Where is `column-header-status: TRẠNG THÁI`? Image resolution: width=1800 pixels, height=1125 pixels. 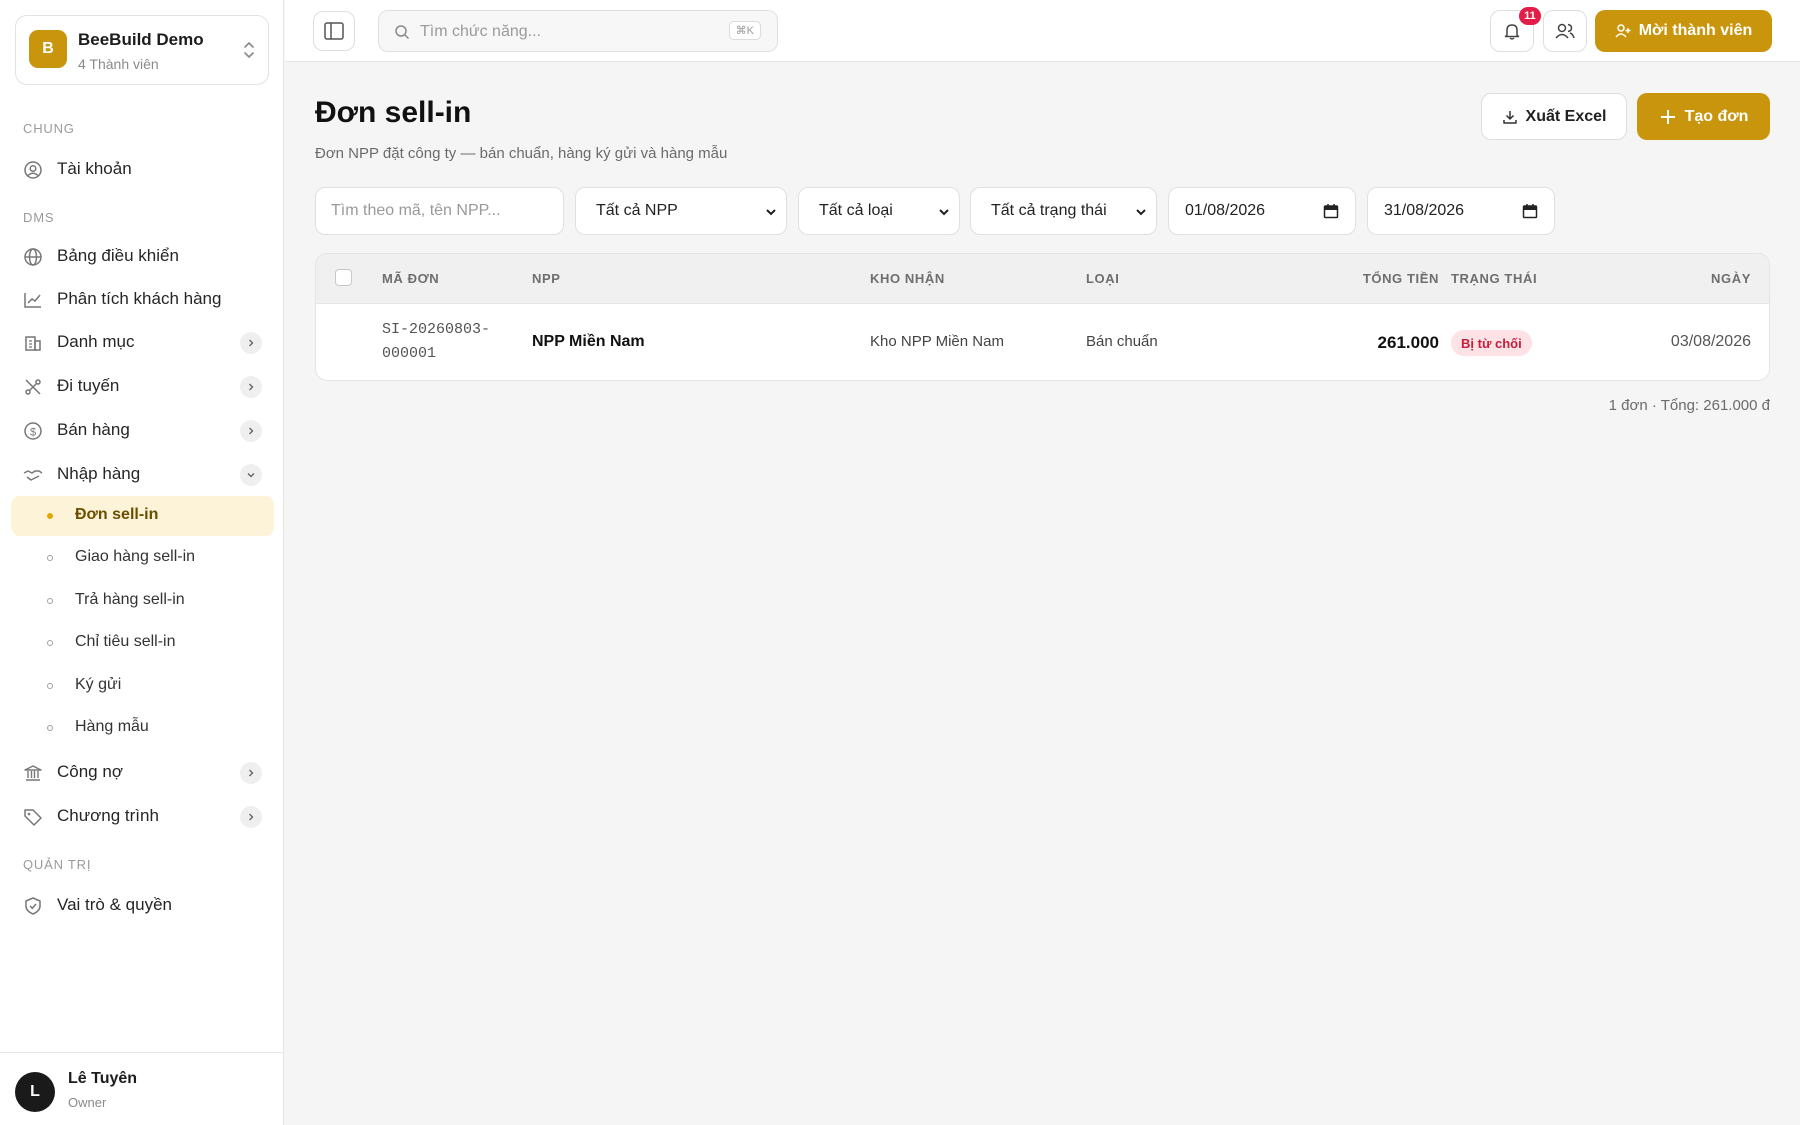
column-header-status: TRẠNG THÁI is located at coordinates (1494, 278).